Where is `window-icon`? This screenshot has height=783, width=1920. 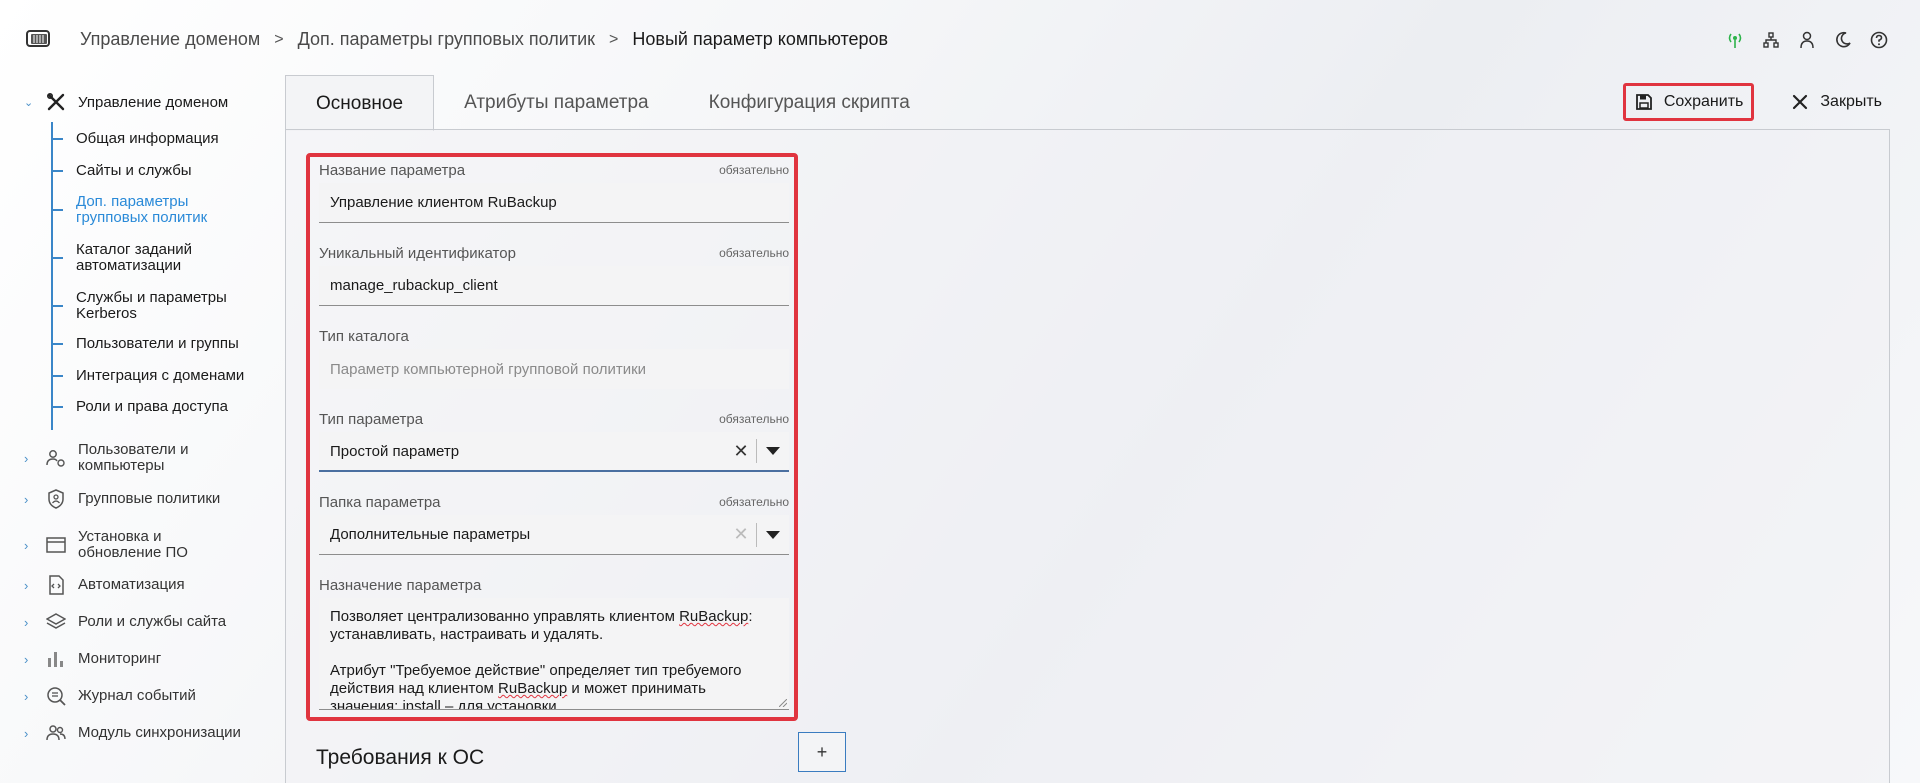
window-icon is located at coordinates (56, 545).